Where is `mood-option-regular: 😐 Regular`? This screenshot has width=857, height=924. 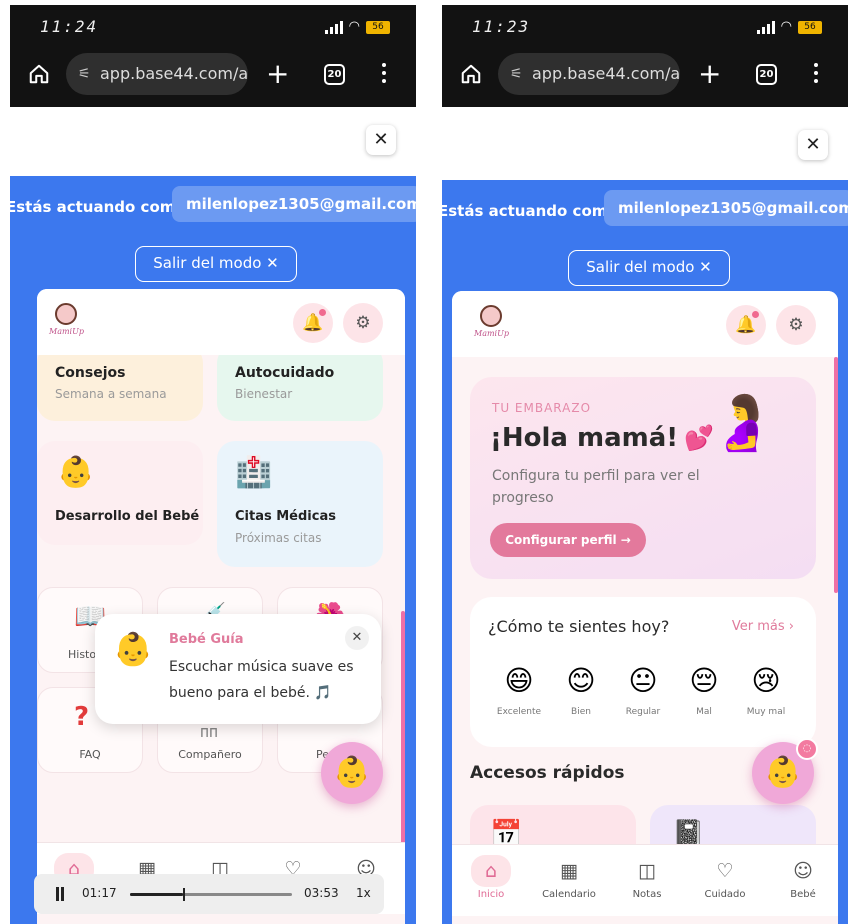 mood-option-regular: 😐 Regular is located at coordinates (643, 689).